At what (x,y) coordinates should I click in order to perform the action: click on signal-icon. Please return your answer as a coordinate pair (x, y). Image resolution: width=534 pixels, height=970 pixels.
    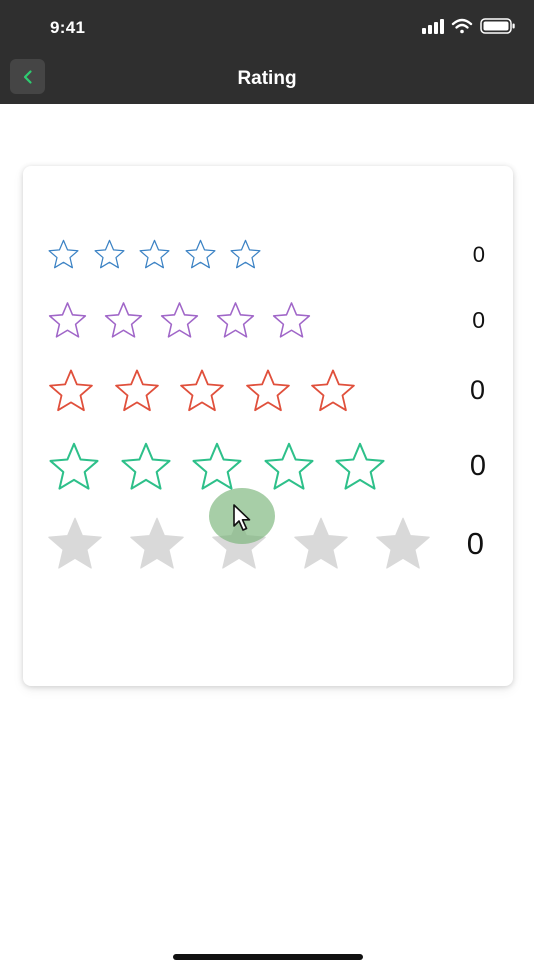
    Looking at the image, I should click on (433, 26).